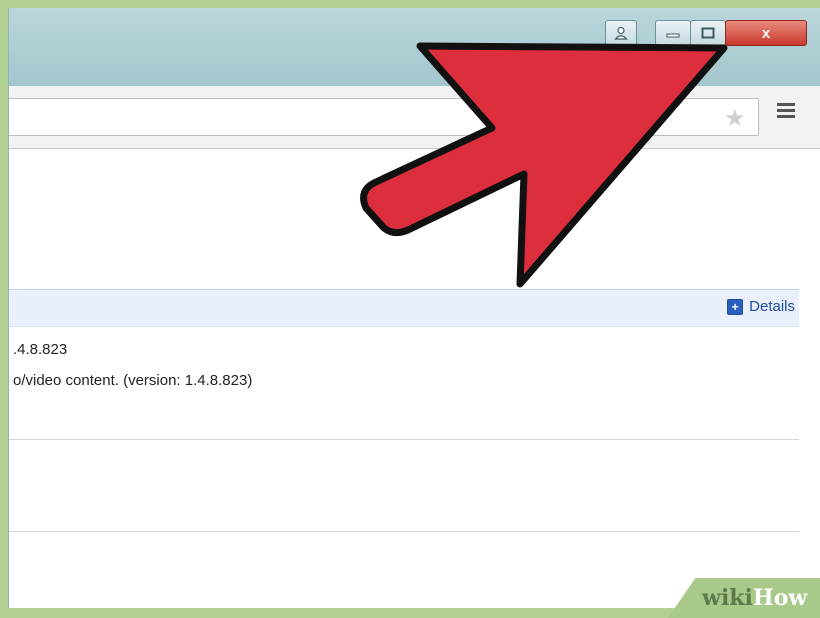 This screenshot has height=618, width=820. I want to click on details-label: Details, so click(772, 306).